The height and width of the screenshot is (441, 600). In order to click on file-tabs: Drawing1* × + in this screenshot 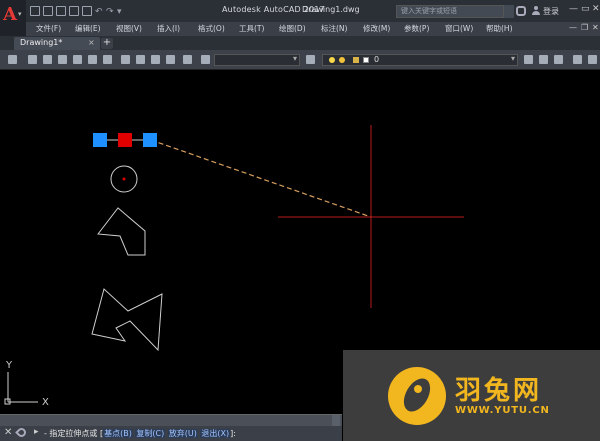, I will do `click(300, 43)`.